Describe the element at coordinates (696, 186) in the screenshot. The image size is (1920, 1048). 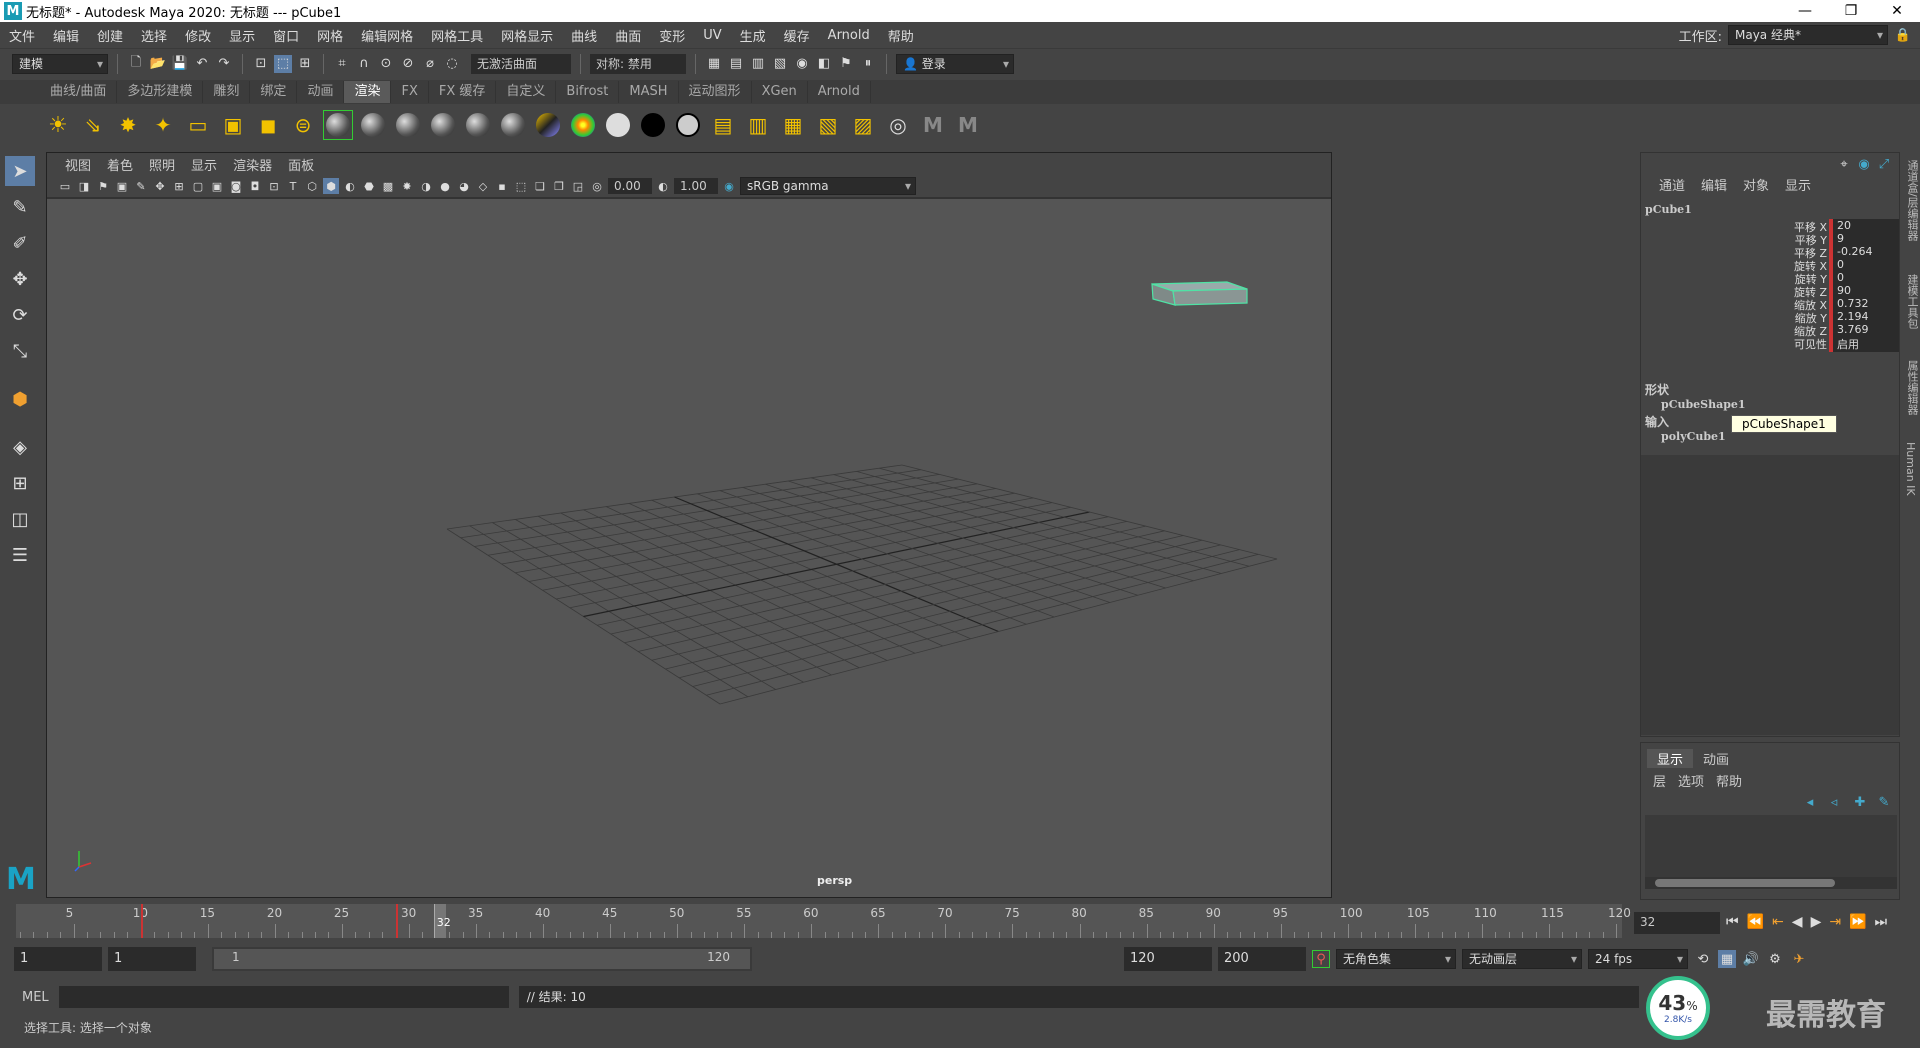
I see `gamma-field: 1.00` at that location.